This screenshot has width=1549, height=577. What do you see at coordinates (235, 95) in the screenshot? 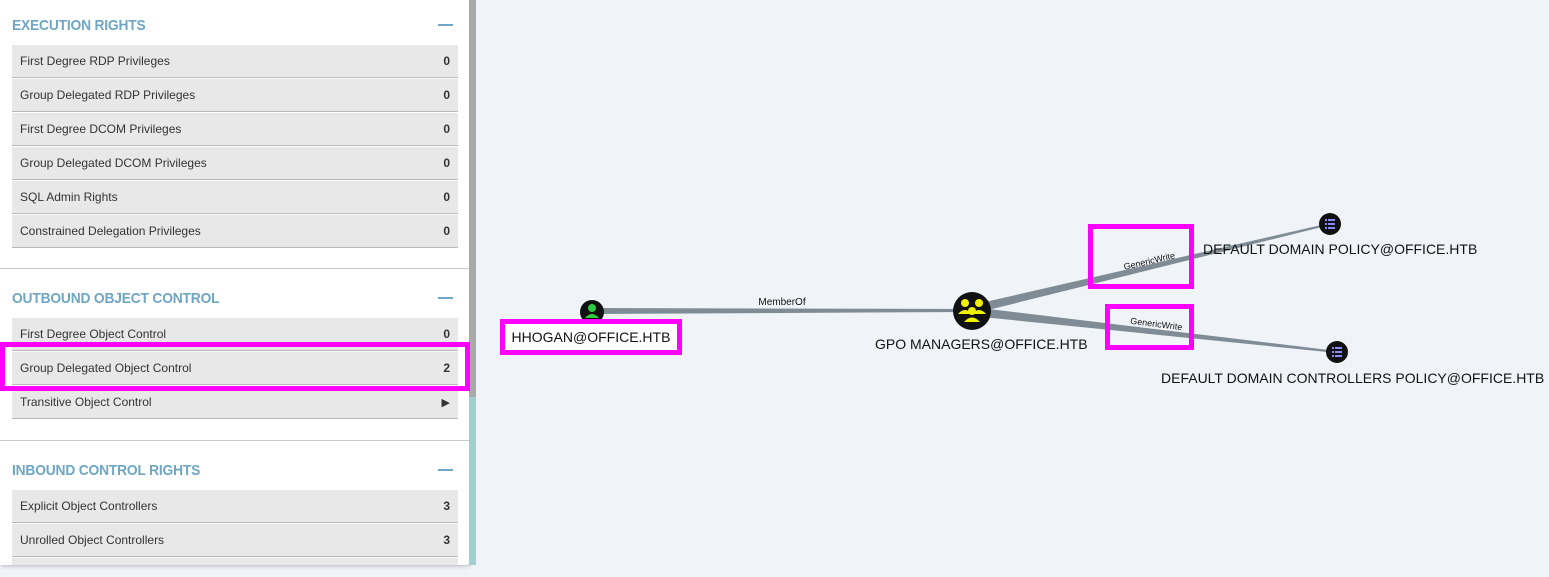
I see `list-item: Group Delegated RDP Privileges 0` at bounding box center [235, 95].